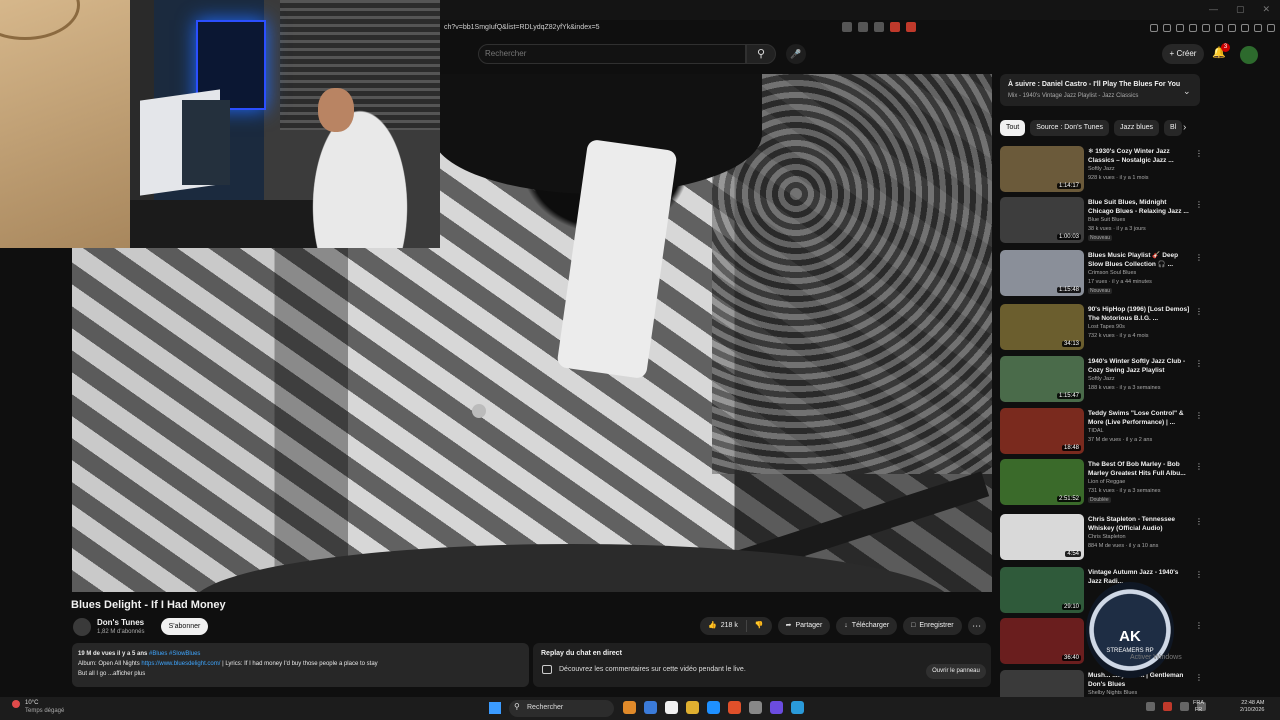 The height and width of the screenshot is (720, 1280). I want to click on channel-avatar, so click(82, 627).